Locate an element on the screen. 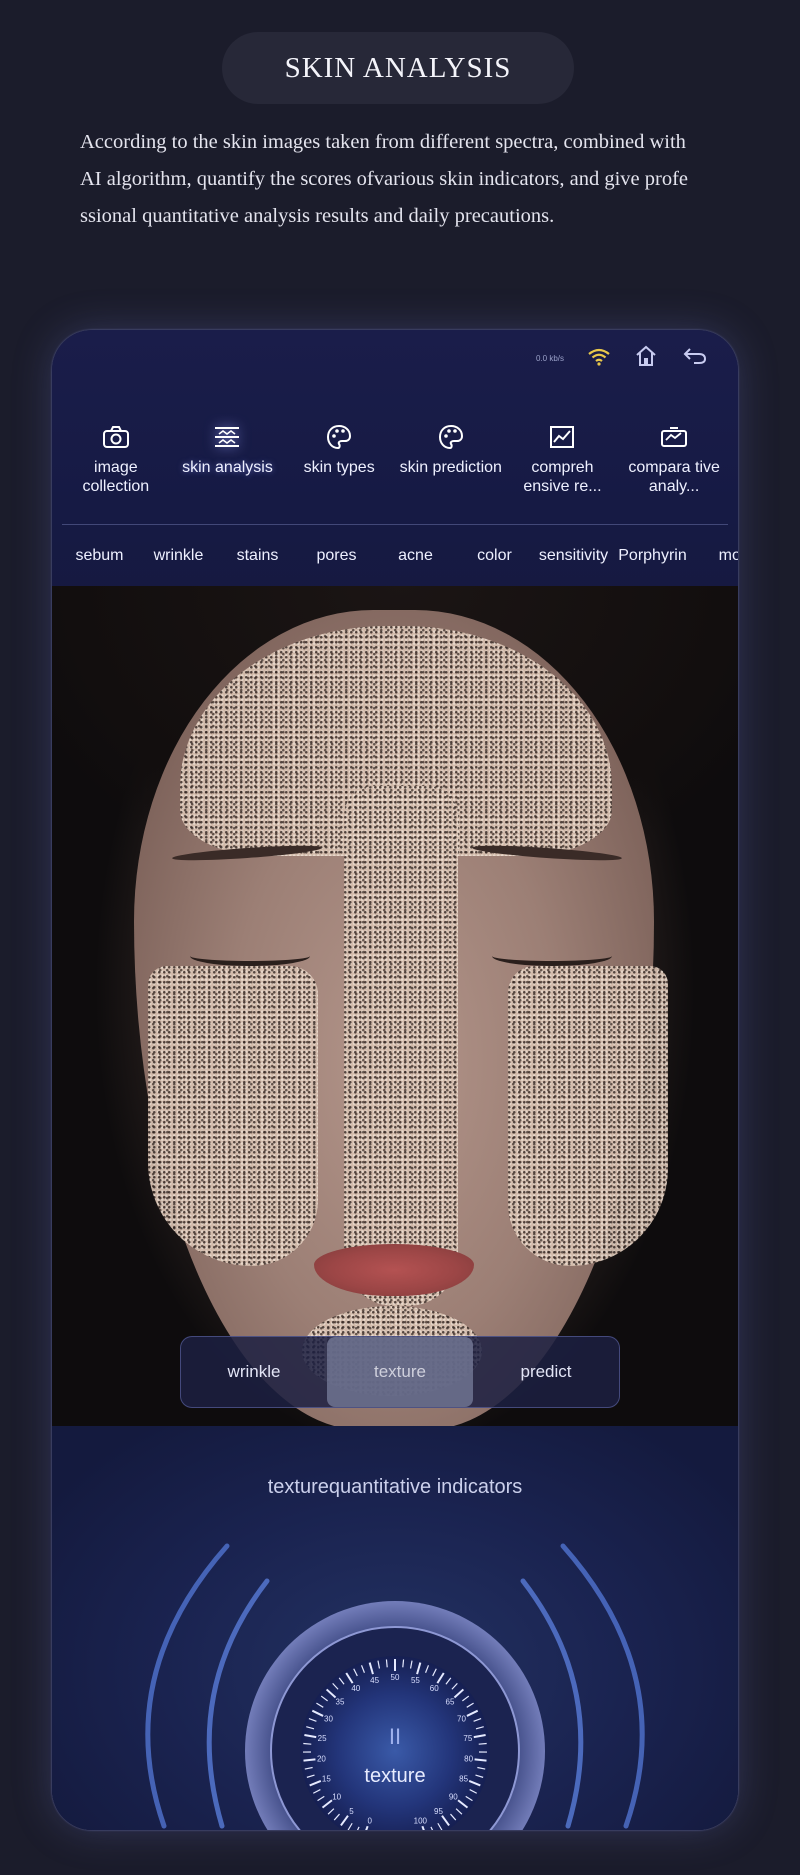 Image resolution: width=800 pixels, height=1875 pixels. tab-label: skin types is located at coordinates (339, 467).